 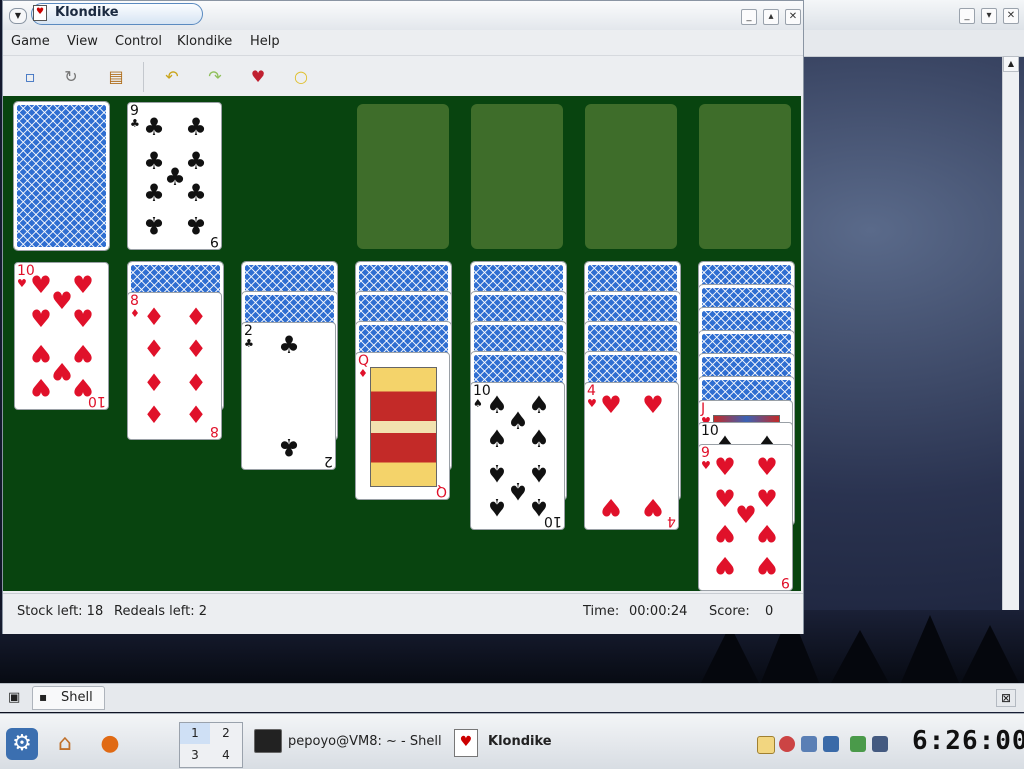 I want to click on stock-pile, so click(x=61, y=176).